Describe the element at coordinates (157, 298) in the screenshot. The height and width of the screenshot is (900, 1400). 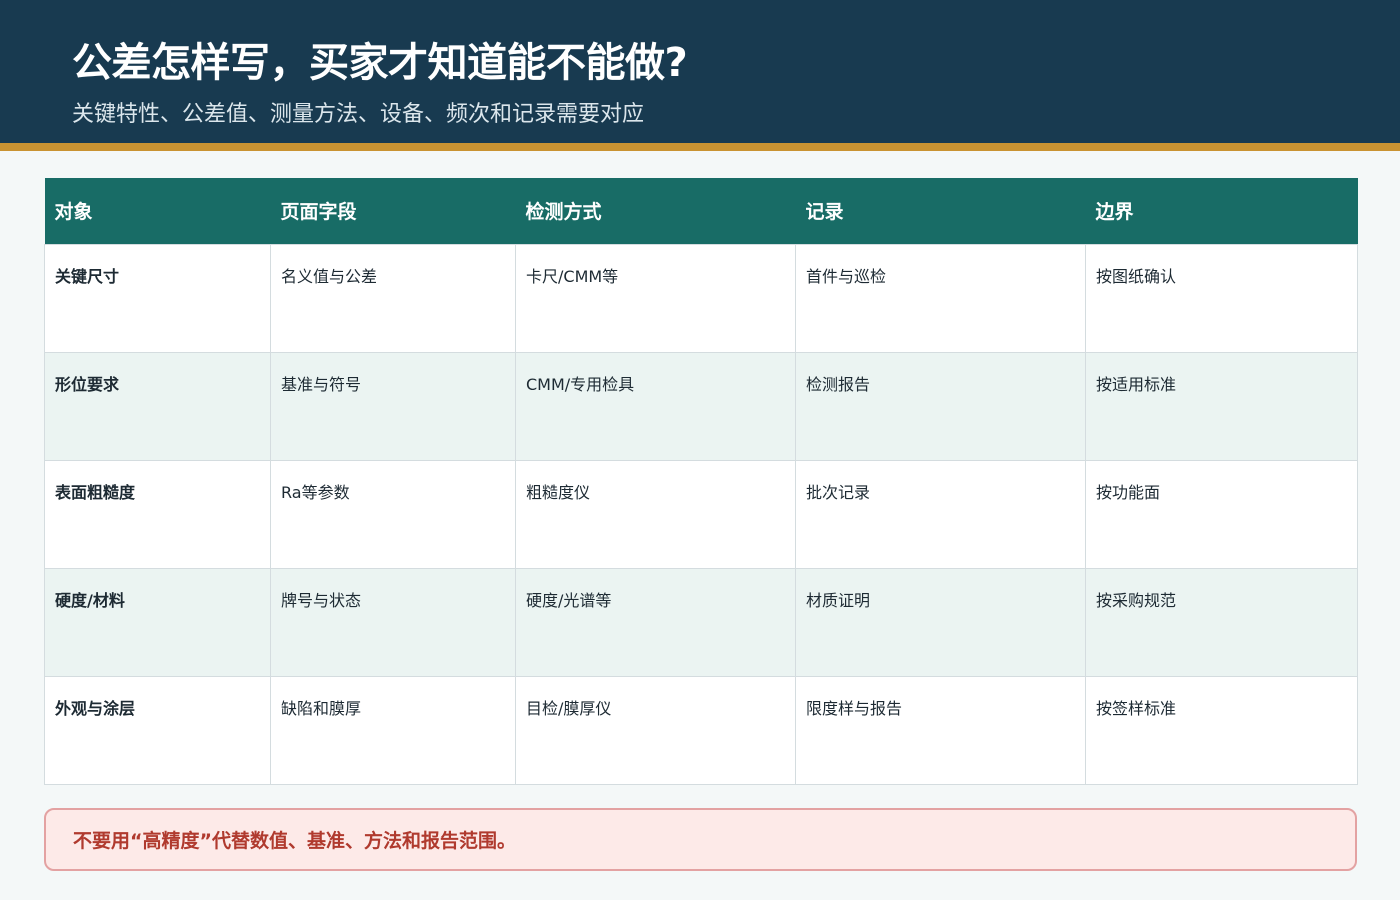
I see `table-cell-object: 关键尺寸` at that location.